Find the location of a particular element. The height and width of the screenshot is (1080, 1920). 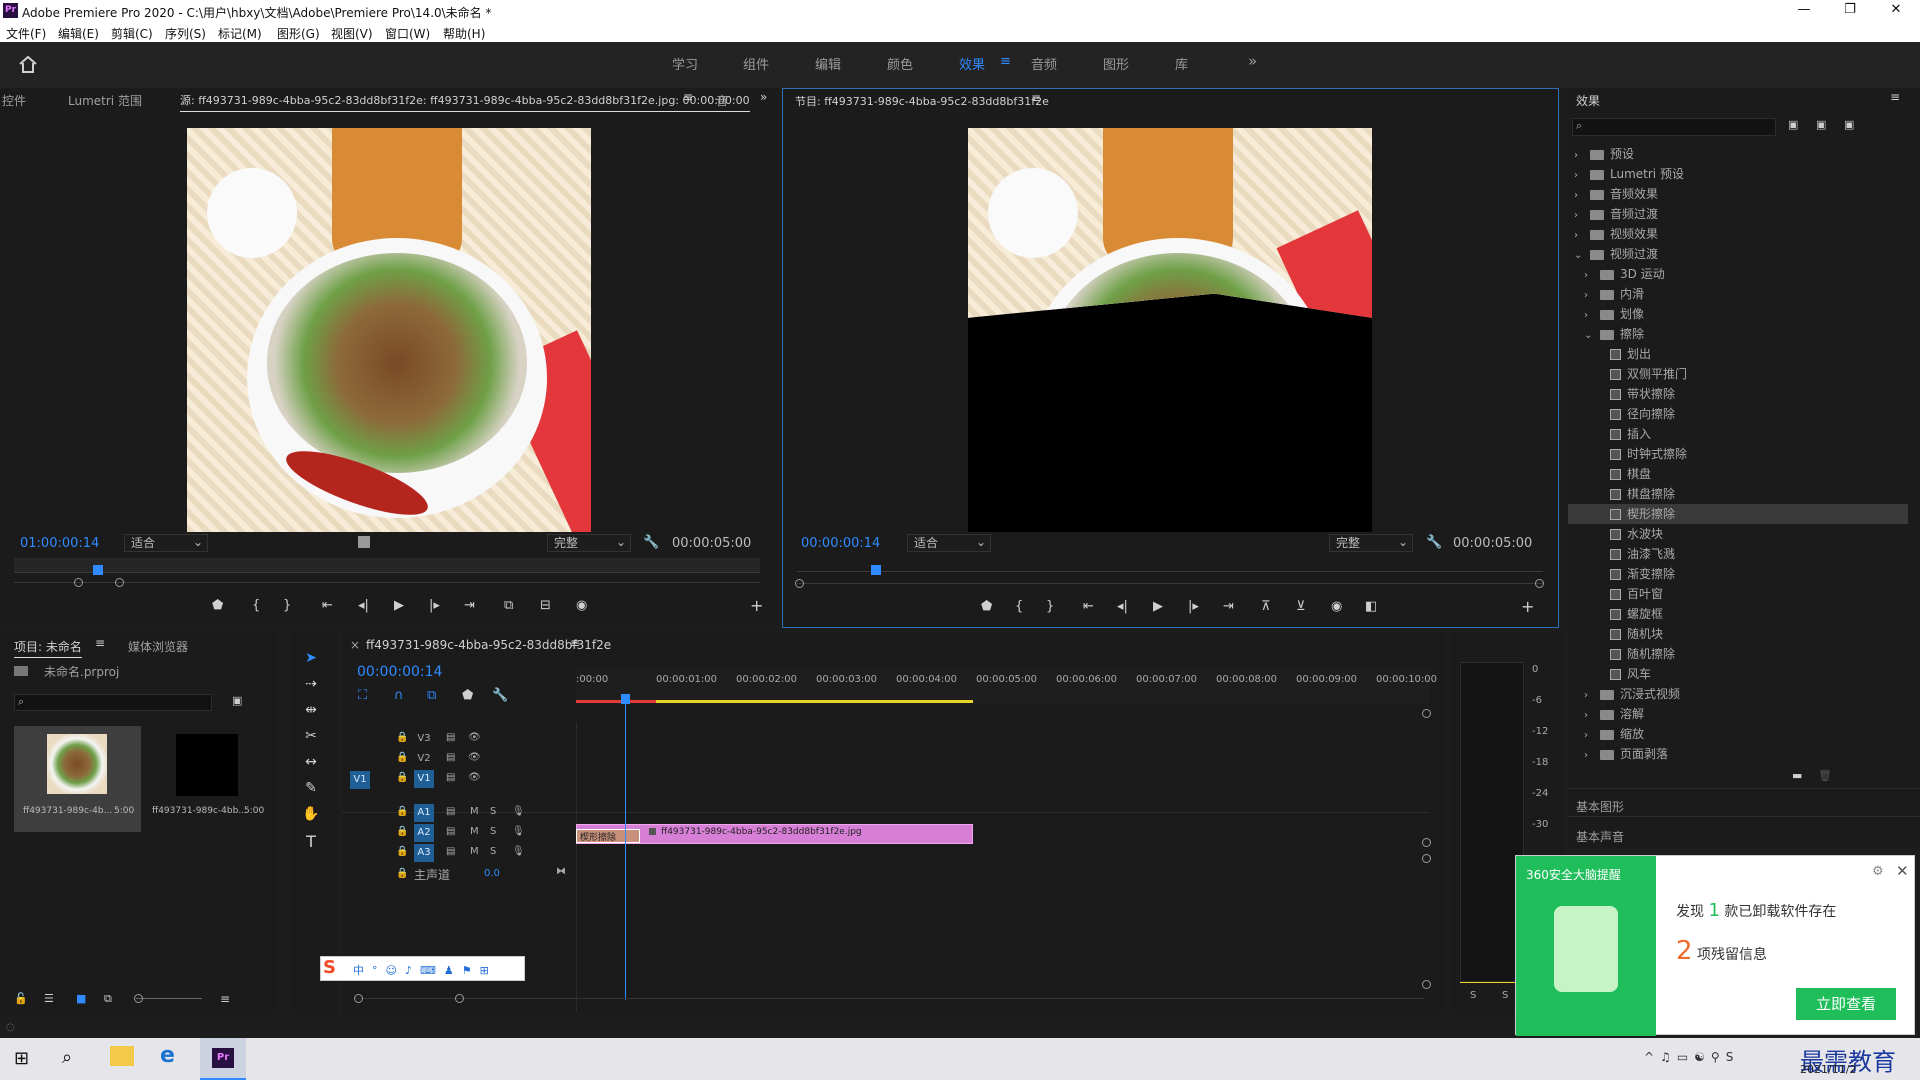

edge-browser-icon: e is located at coordinates (167, 1055).